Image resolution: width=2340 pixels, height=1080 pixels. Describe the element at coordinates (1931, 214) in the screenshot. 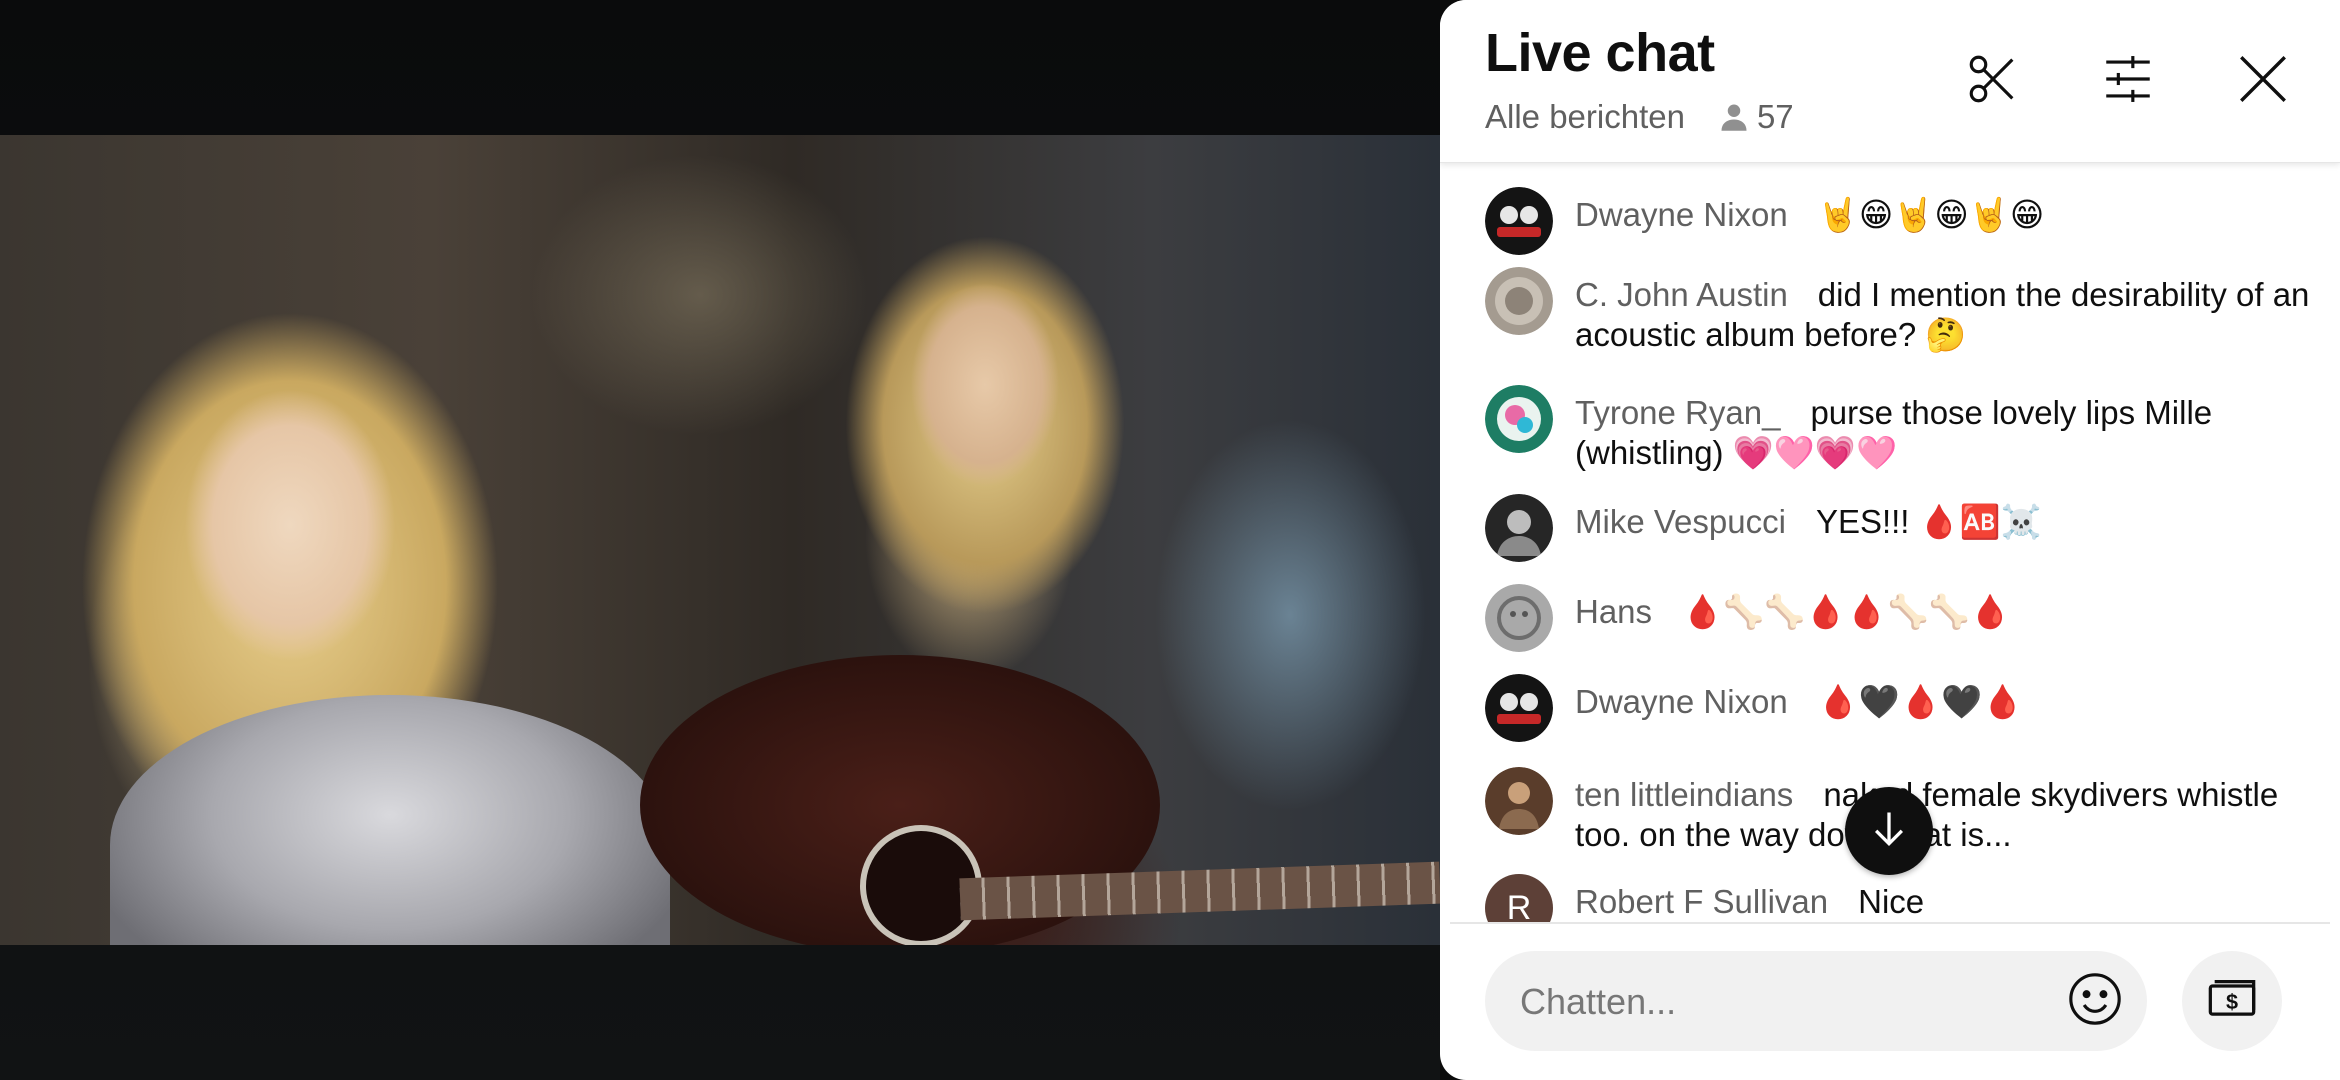

I see `message-text: 🤘😁🤘😁🤘😁` at that location.